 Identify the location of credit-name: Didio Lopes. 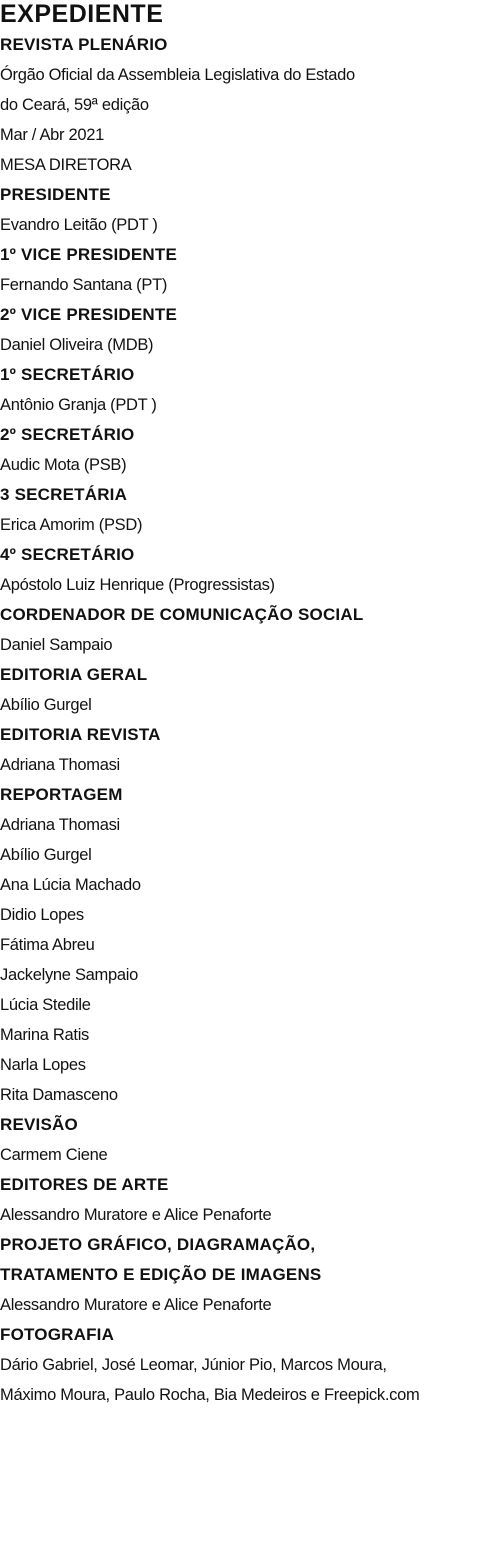
(42, 915).